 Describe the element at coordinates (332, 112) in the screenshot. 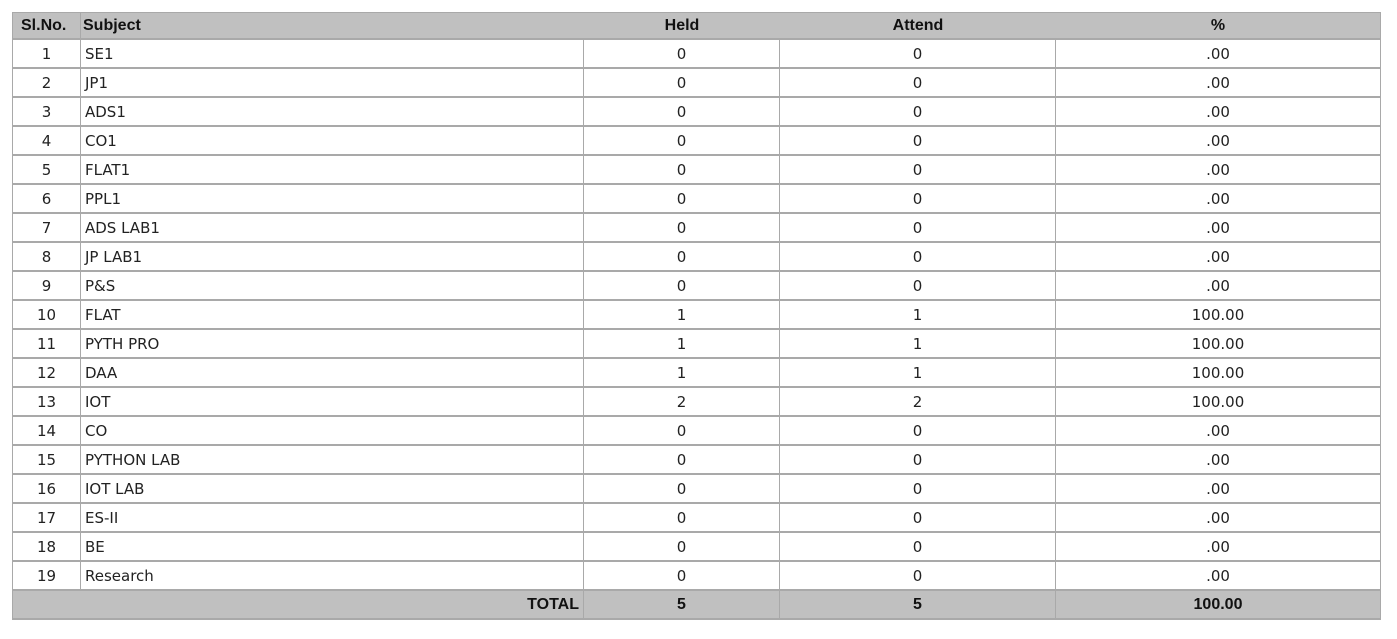

I see `cell-subject: ADS1` at that location.